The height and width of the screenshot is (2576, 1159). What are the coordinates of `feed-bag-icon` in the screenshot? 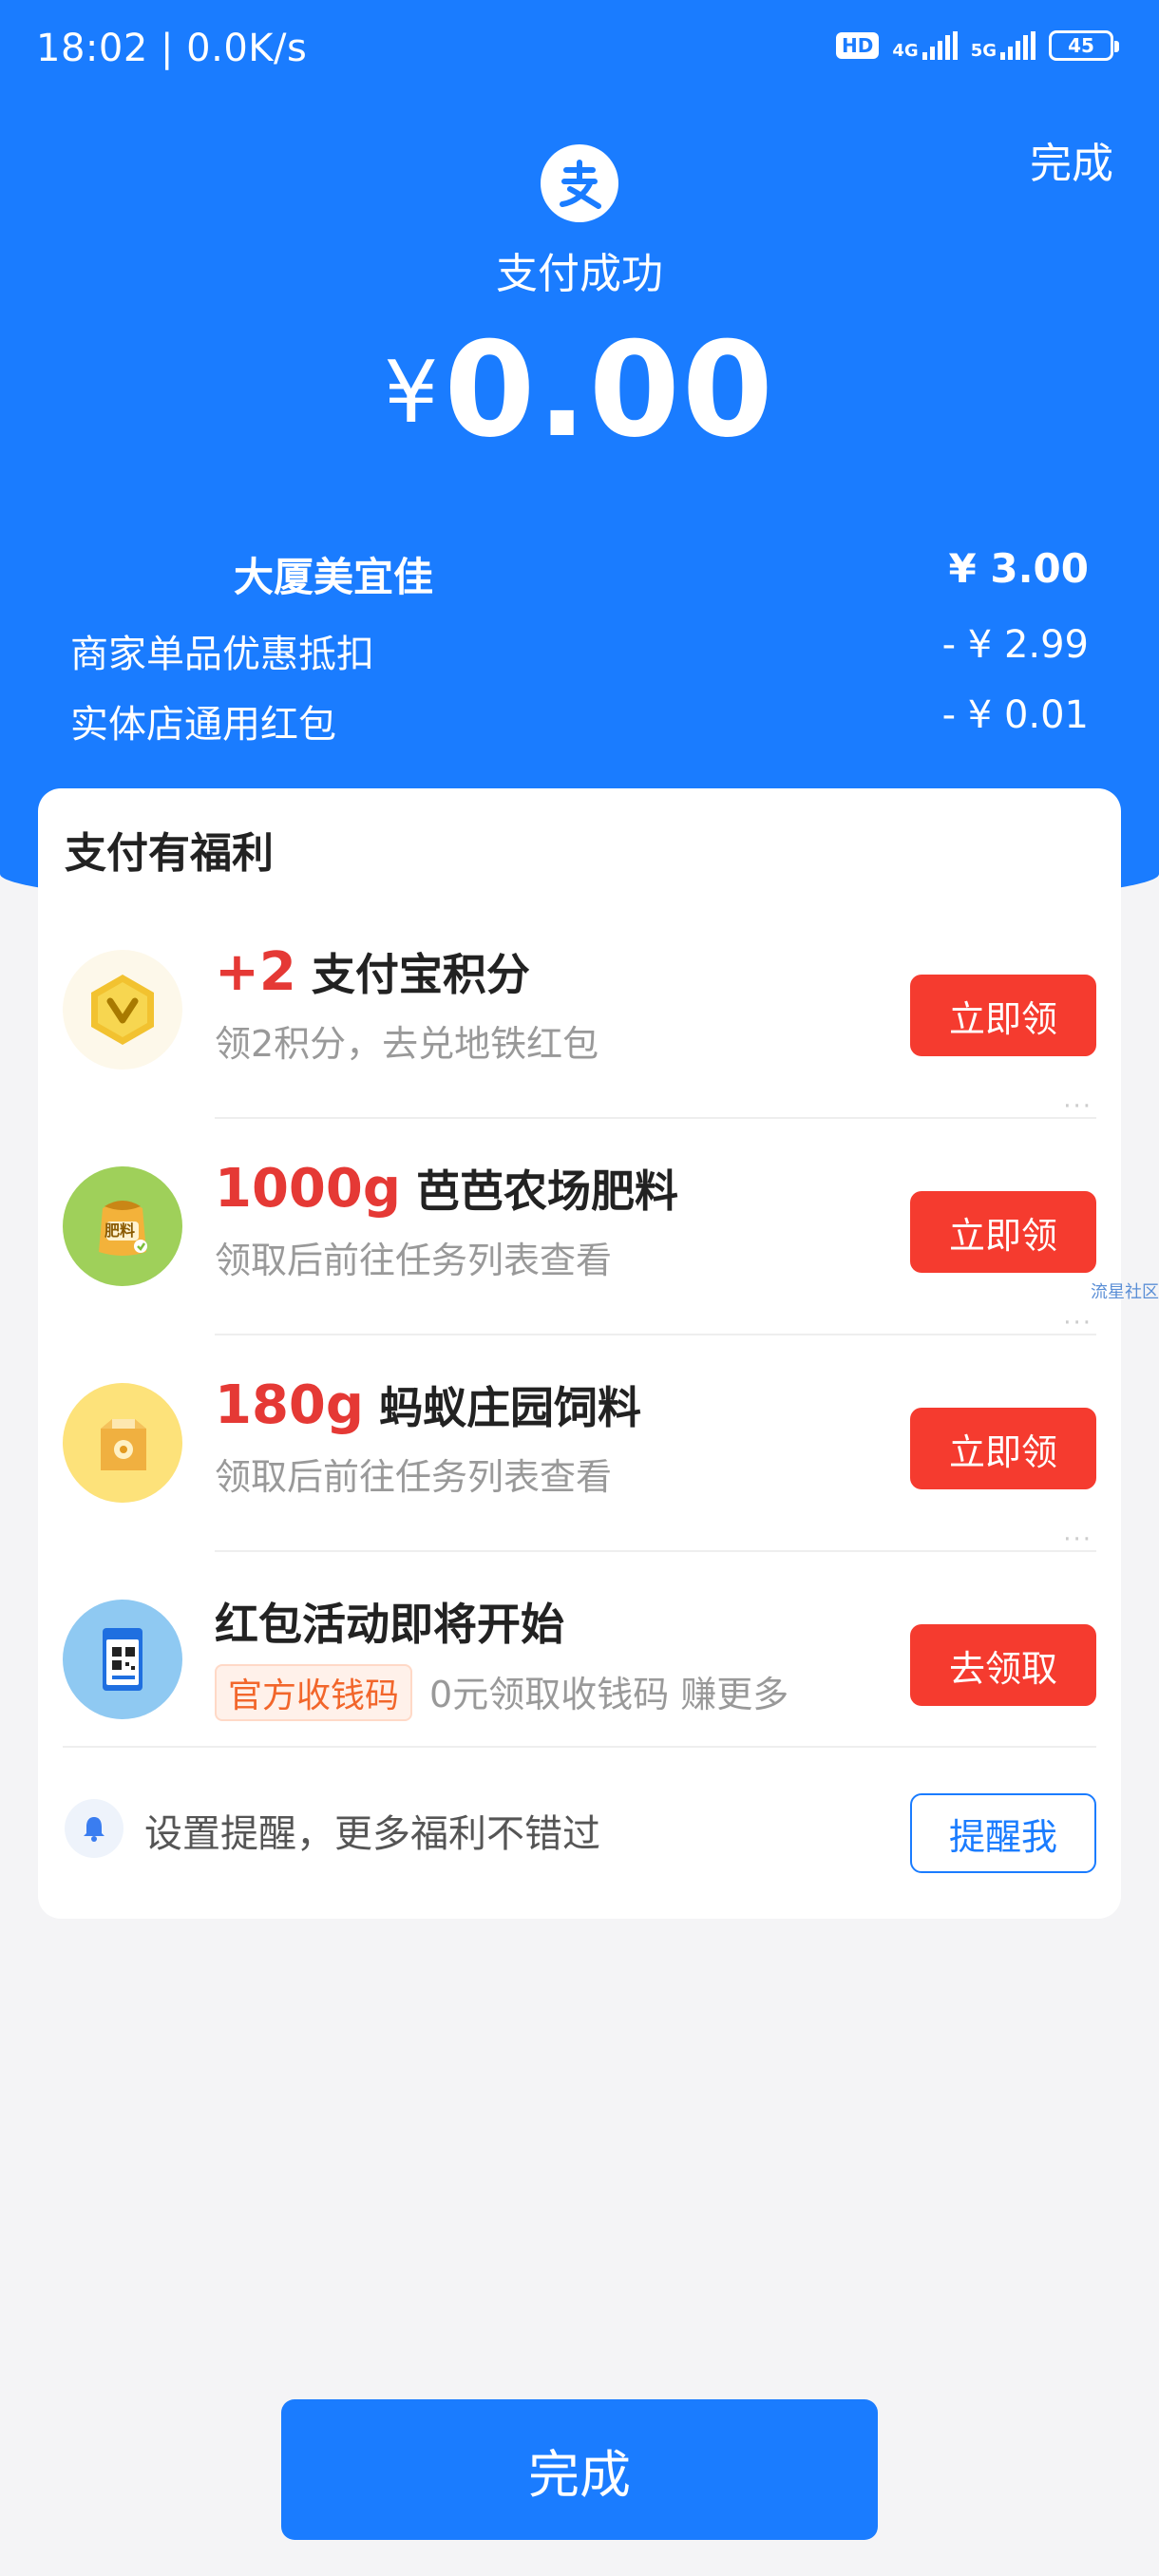 It's located at (122, 1443).